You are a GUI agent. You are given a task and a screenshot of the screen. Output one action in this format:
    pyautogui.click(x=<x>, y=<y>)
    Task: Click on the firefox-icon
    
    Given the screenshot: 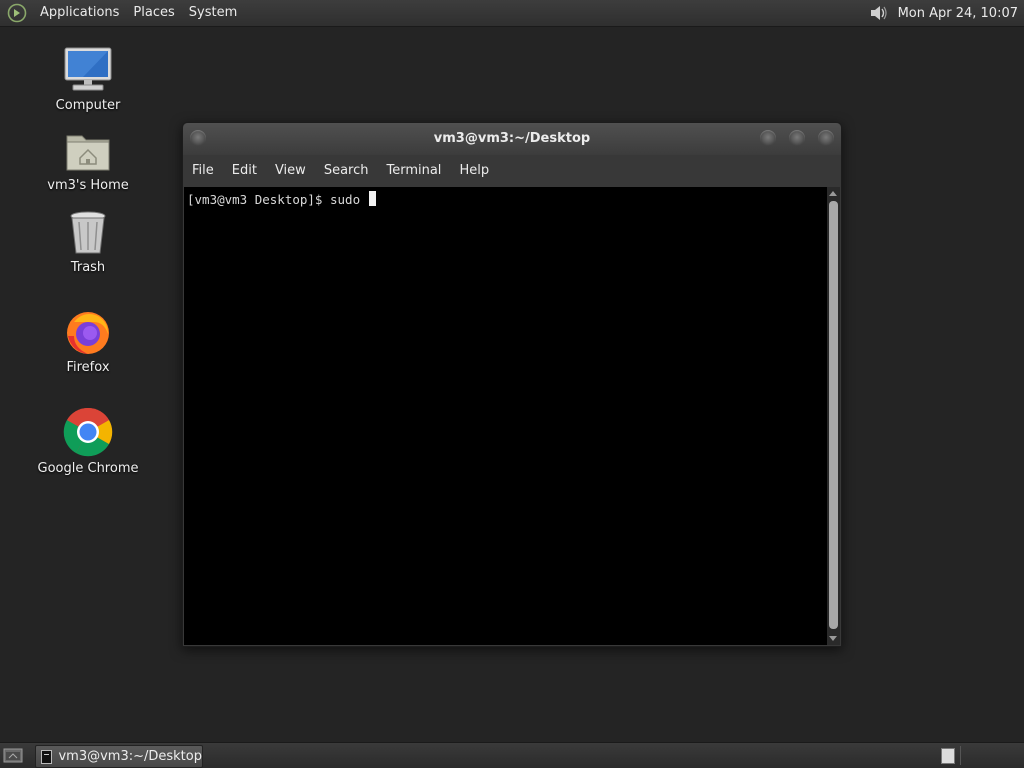 What is the action you would take?
    pyautogui.click(x=88, y=333)
    